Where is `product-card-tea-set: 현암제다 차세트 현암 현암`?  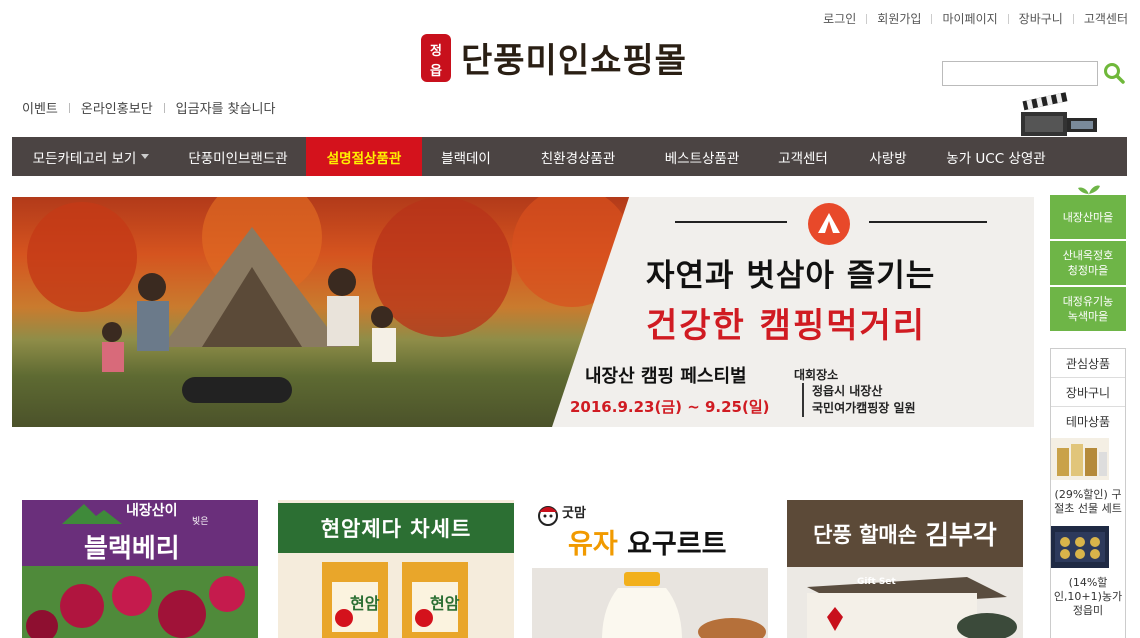 product-card-tea-set: 현암제다 차세트 현암 현암 is located at coordinates (396, 569).